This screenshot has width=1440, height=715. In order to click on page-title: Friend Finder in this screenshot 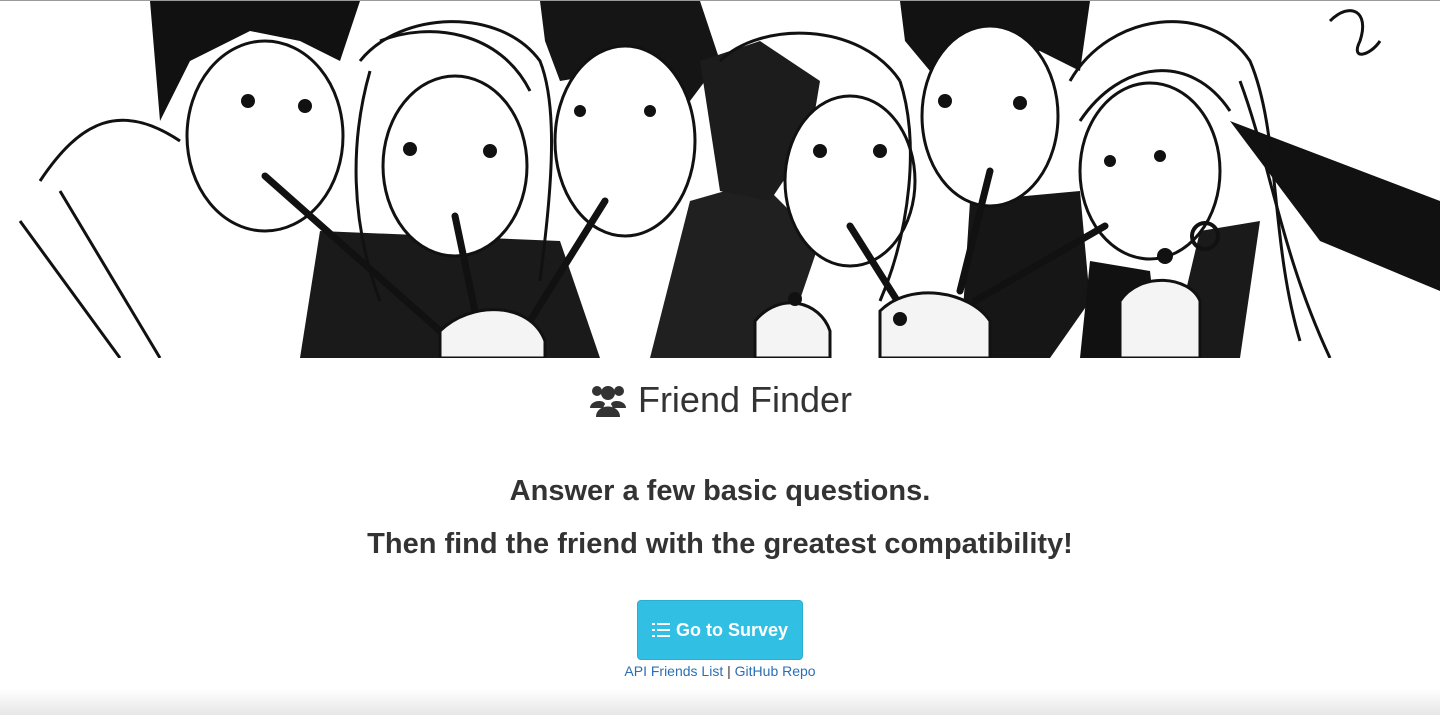, I will do `click(720, 400)`.